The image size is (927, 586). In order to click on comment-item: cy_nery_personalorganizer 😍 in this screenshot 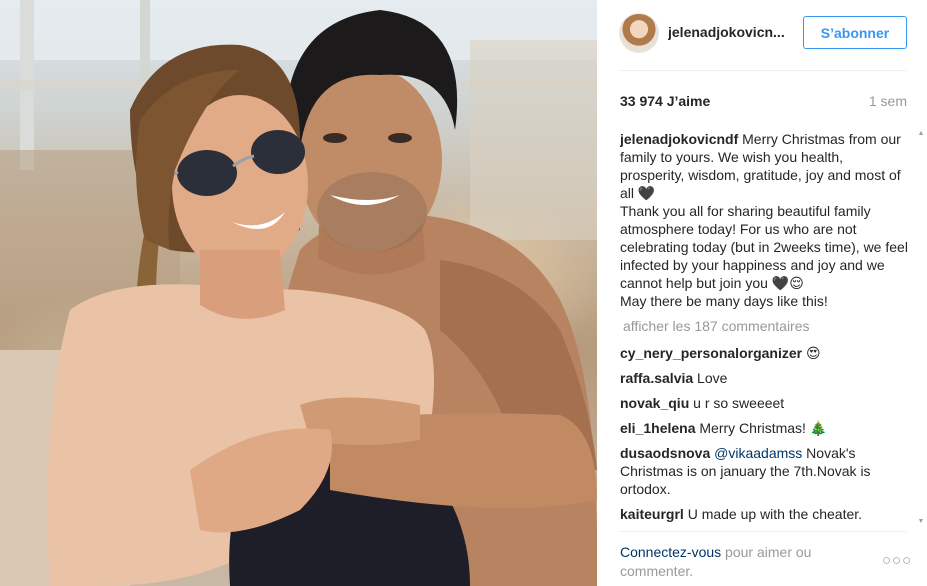, I will do `click(765, 353)`.